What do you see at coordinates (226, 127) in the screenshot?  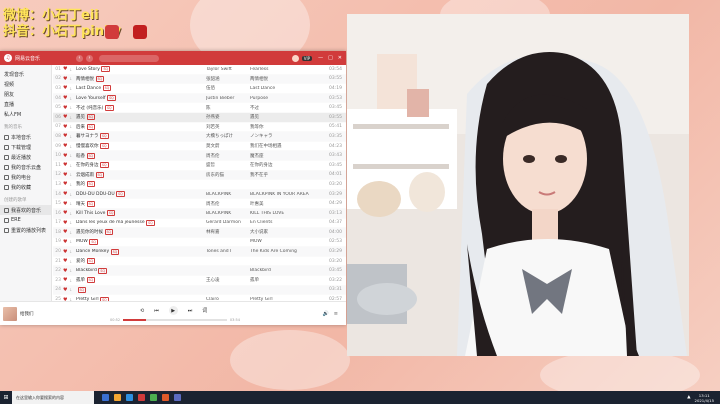 I see `track-artist: 刘若英` at bounding box center [226, 127].